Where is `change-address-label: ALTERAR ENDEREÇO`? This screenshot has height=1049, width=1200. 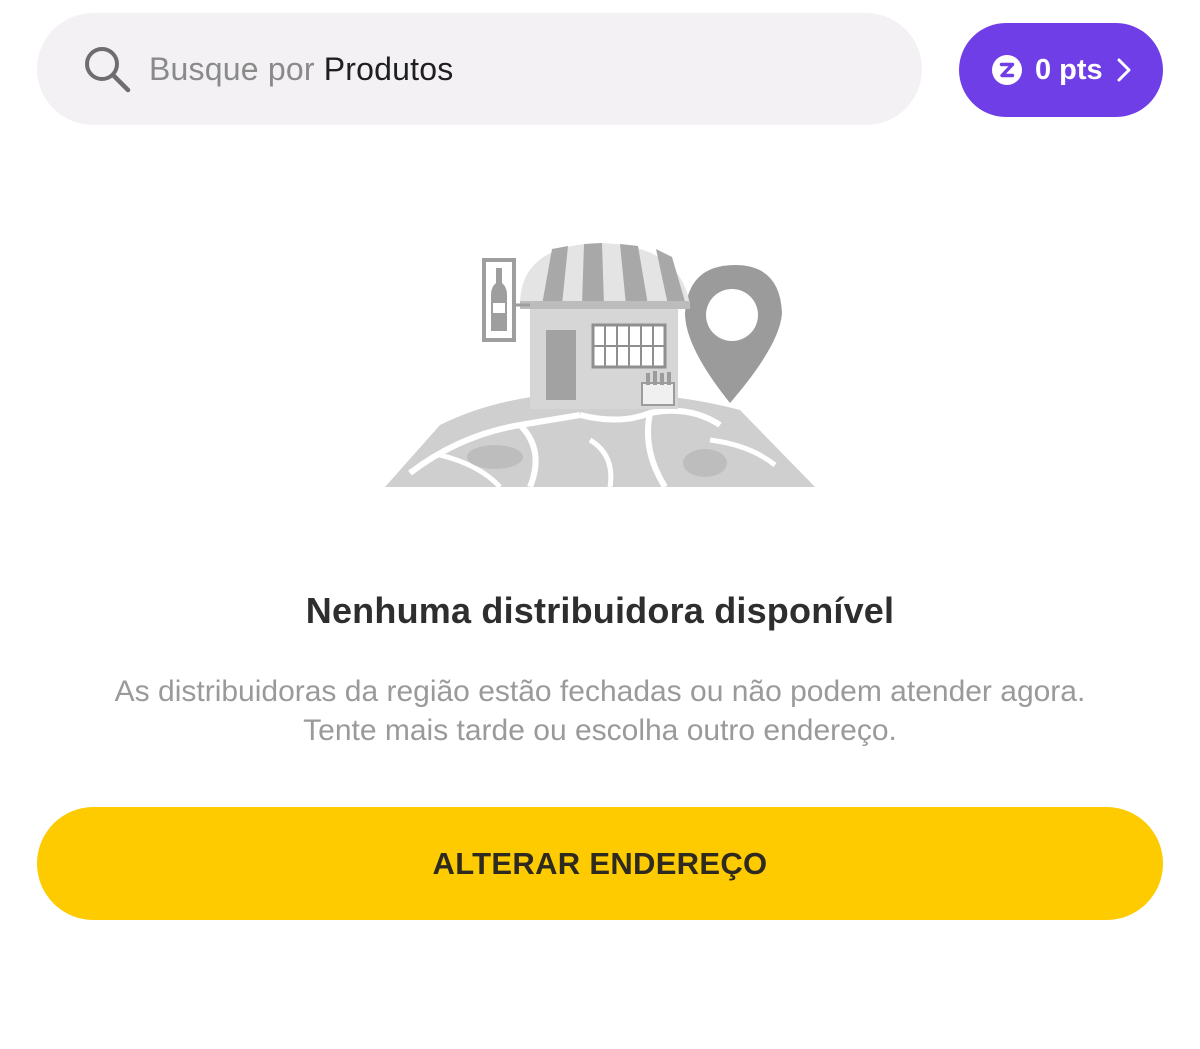
change-address-label: ALTERAR ENDEREÇO is located at coordinates (600, 863).